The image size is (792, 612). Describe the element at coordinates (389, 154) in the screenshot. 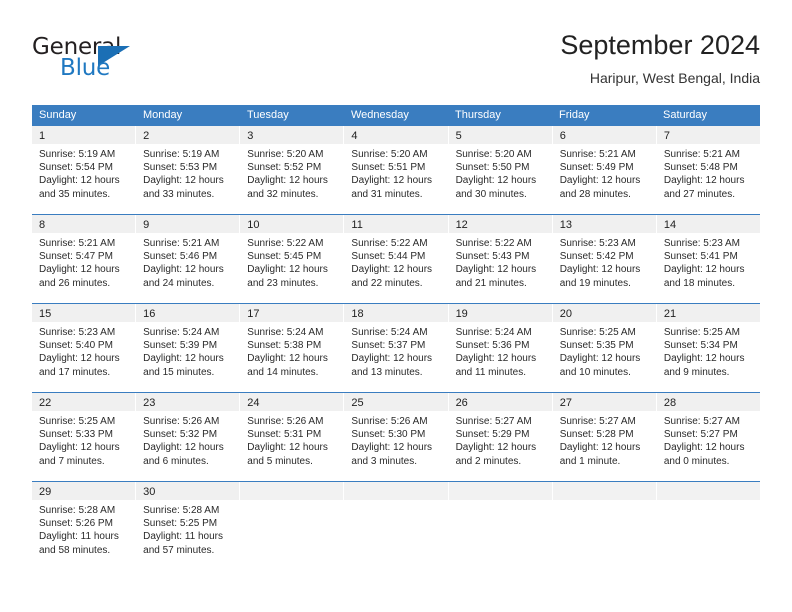

I see `sunrise-text: Sunrise: 5:20 AM` at that location.